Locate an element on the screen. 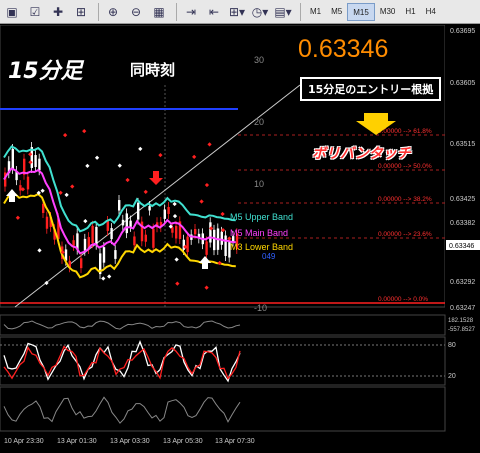 The width and height of the screenshot is (480, 453). fib-label: 0.00000 --> 0.0% is located at coordinates (403, 299).